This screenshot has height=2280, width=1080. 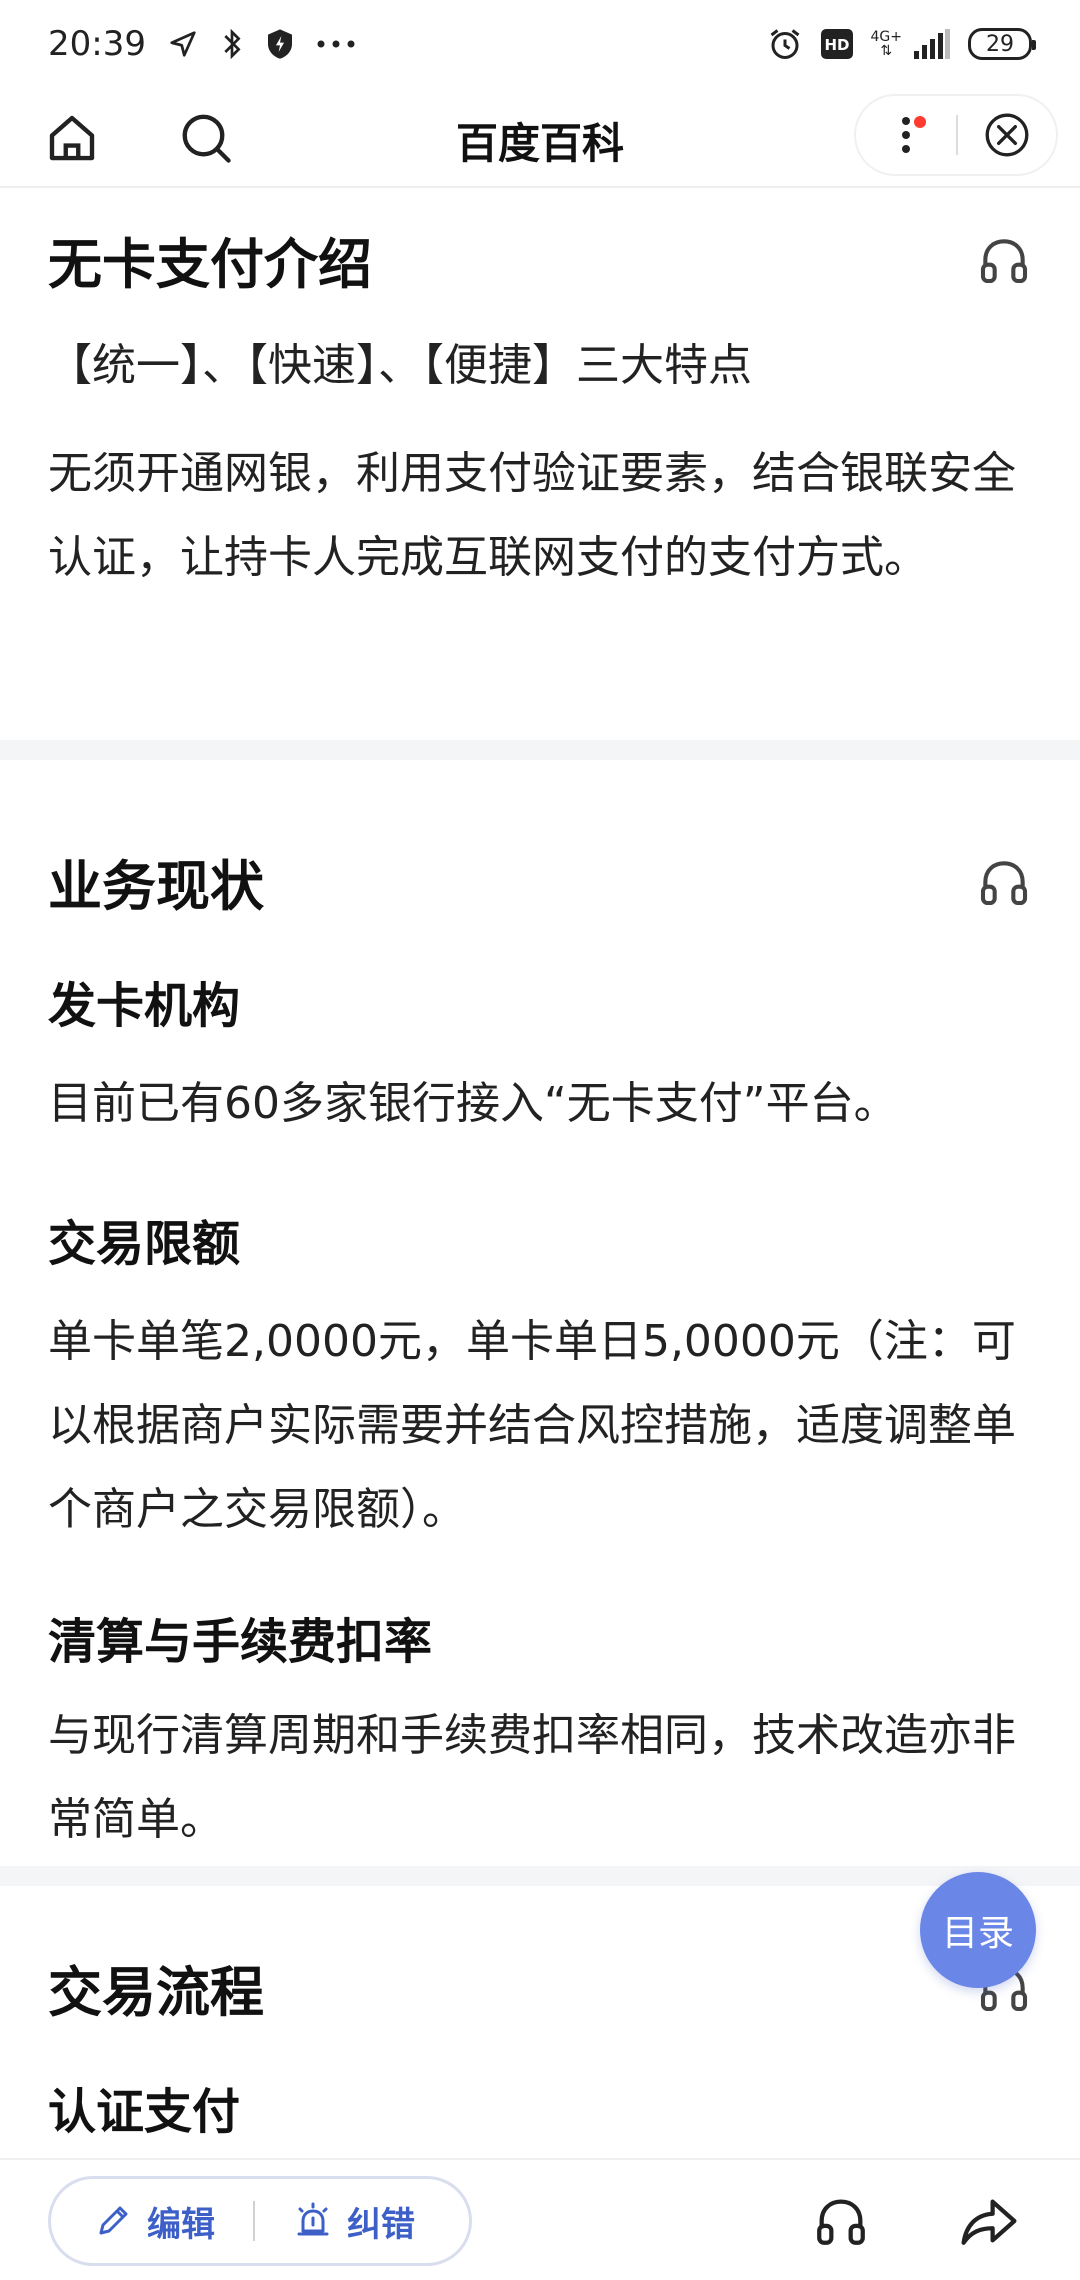 I want to click on close-button, so click(x=1007, y=135).